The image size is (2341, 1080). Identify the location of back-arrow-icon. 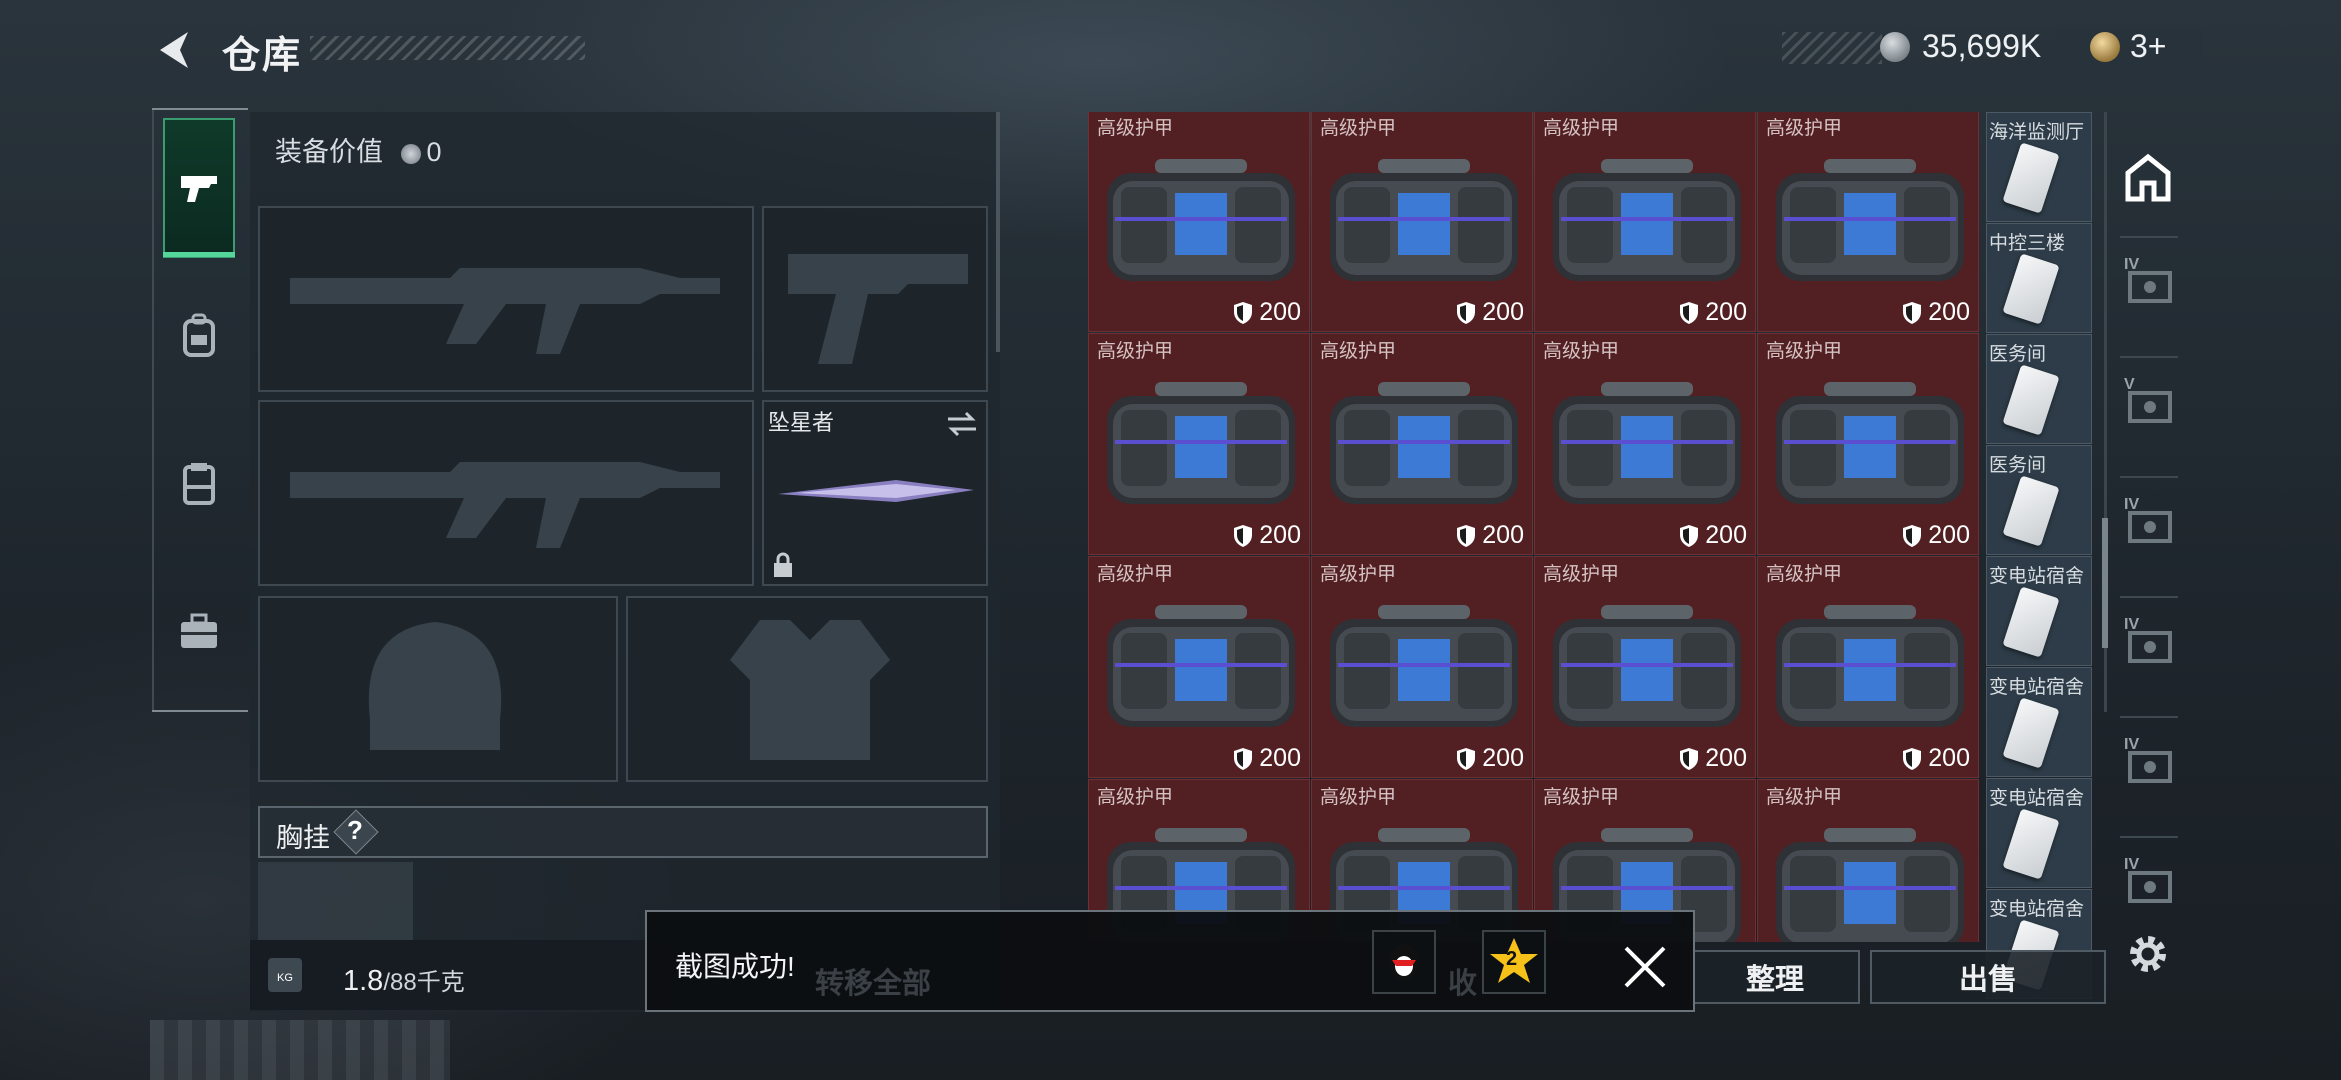
(174, 50).